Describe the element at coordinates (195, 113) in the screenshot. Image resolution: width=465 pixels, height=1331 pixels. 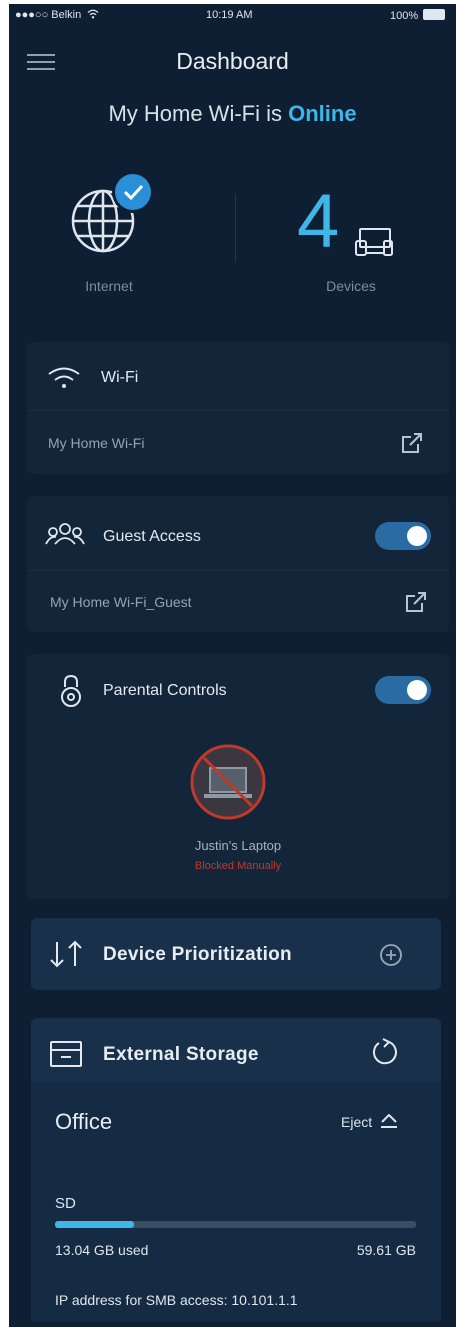
I see `network-status-prefix: My Home Wi-Fi is` at that location.